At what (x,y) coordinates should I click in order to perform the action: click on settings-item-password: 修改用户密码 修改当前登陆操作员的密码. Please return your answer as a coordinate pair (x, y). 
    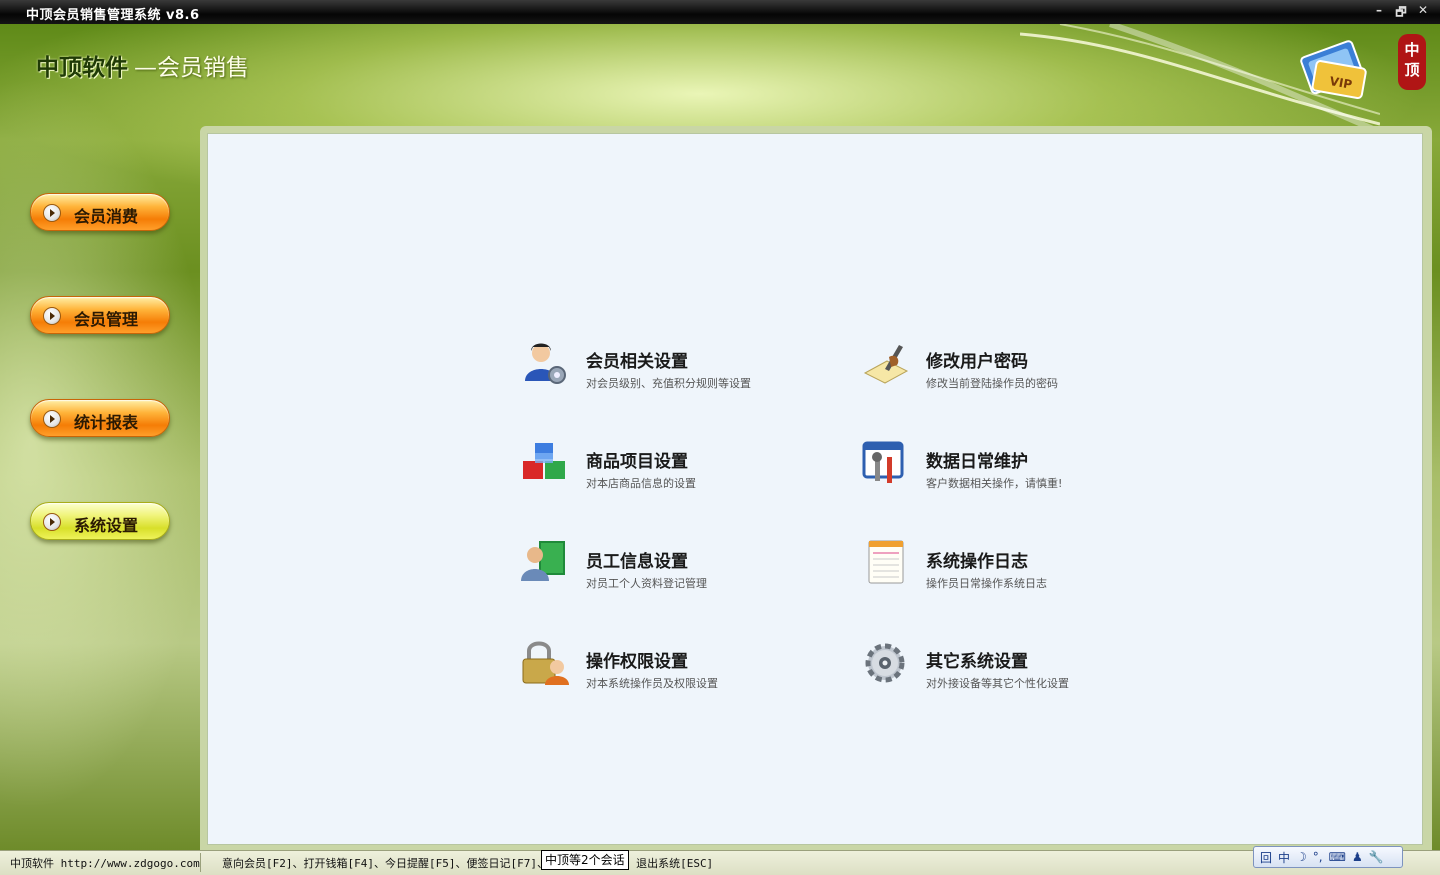
    Looking at the image, I should click on (1011, 369).